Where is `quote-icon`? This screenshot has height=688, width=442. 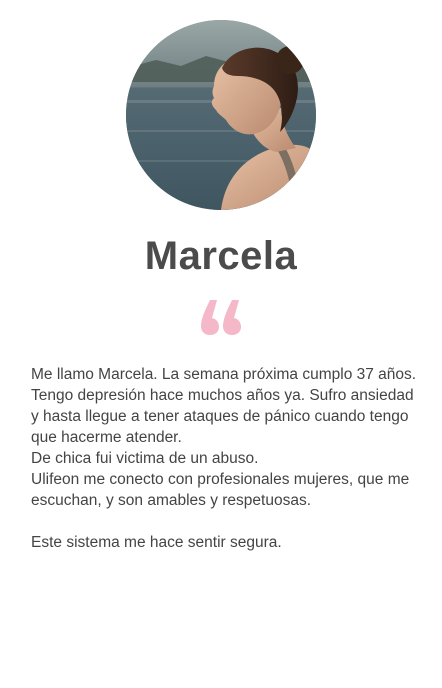
quote-icon is located at coordinates (221, 316).